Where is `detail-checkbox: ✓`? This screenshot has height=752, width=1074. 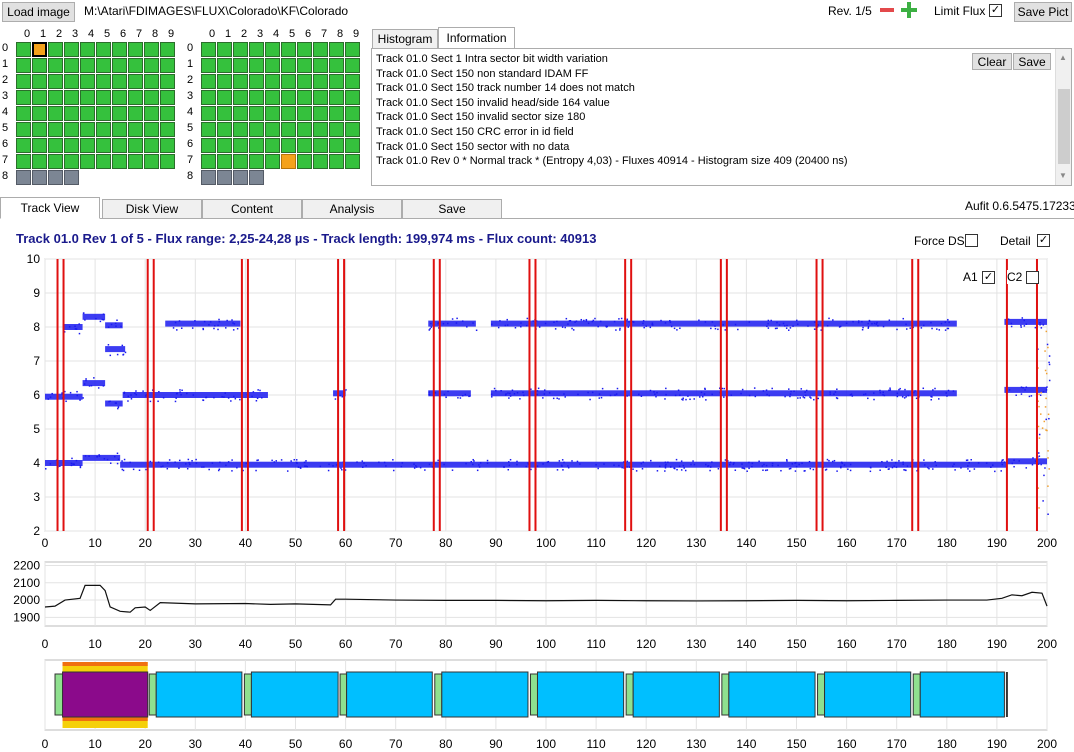
detail-checkbox: ✓ is located at coordinates (1043, 240).